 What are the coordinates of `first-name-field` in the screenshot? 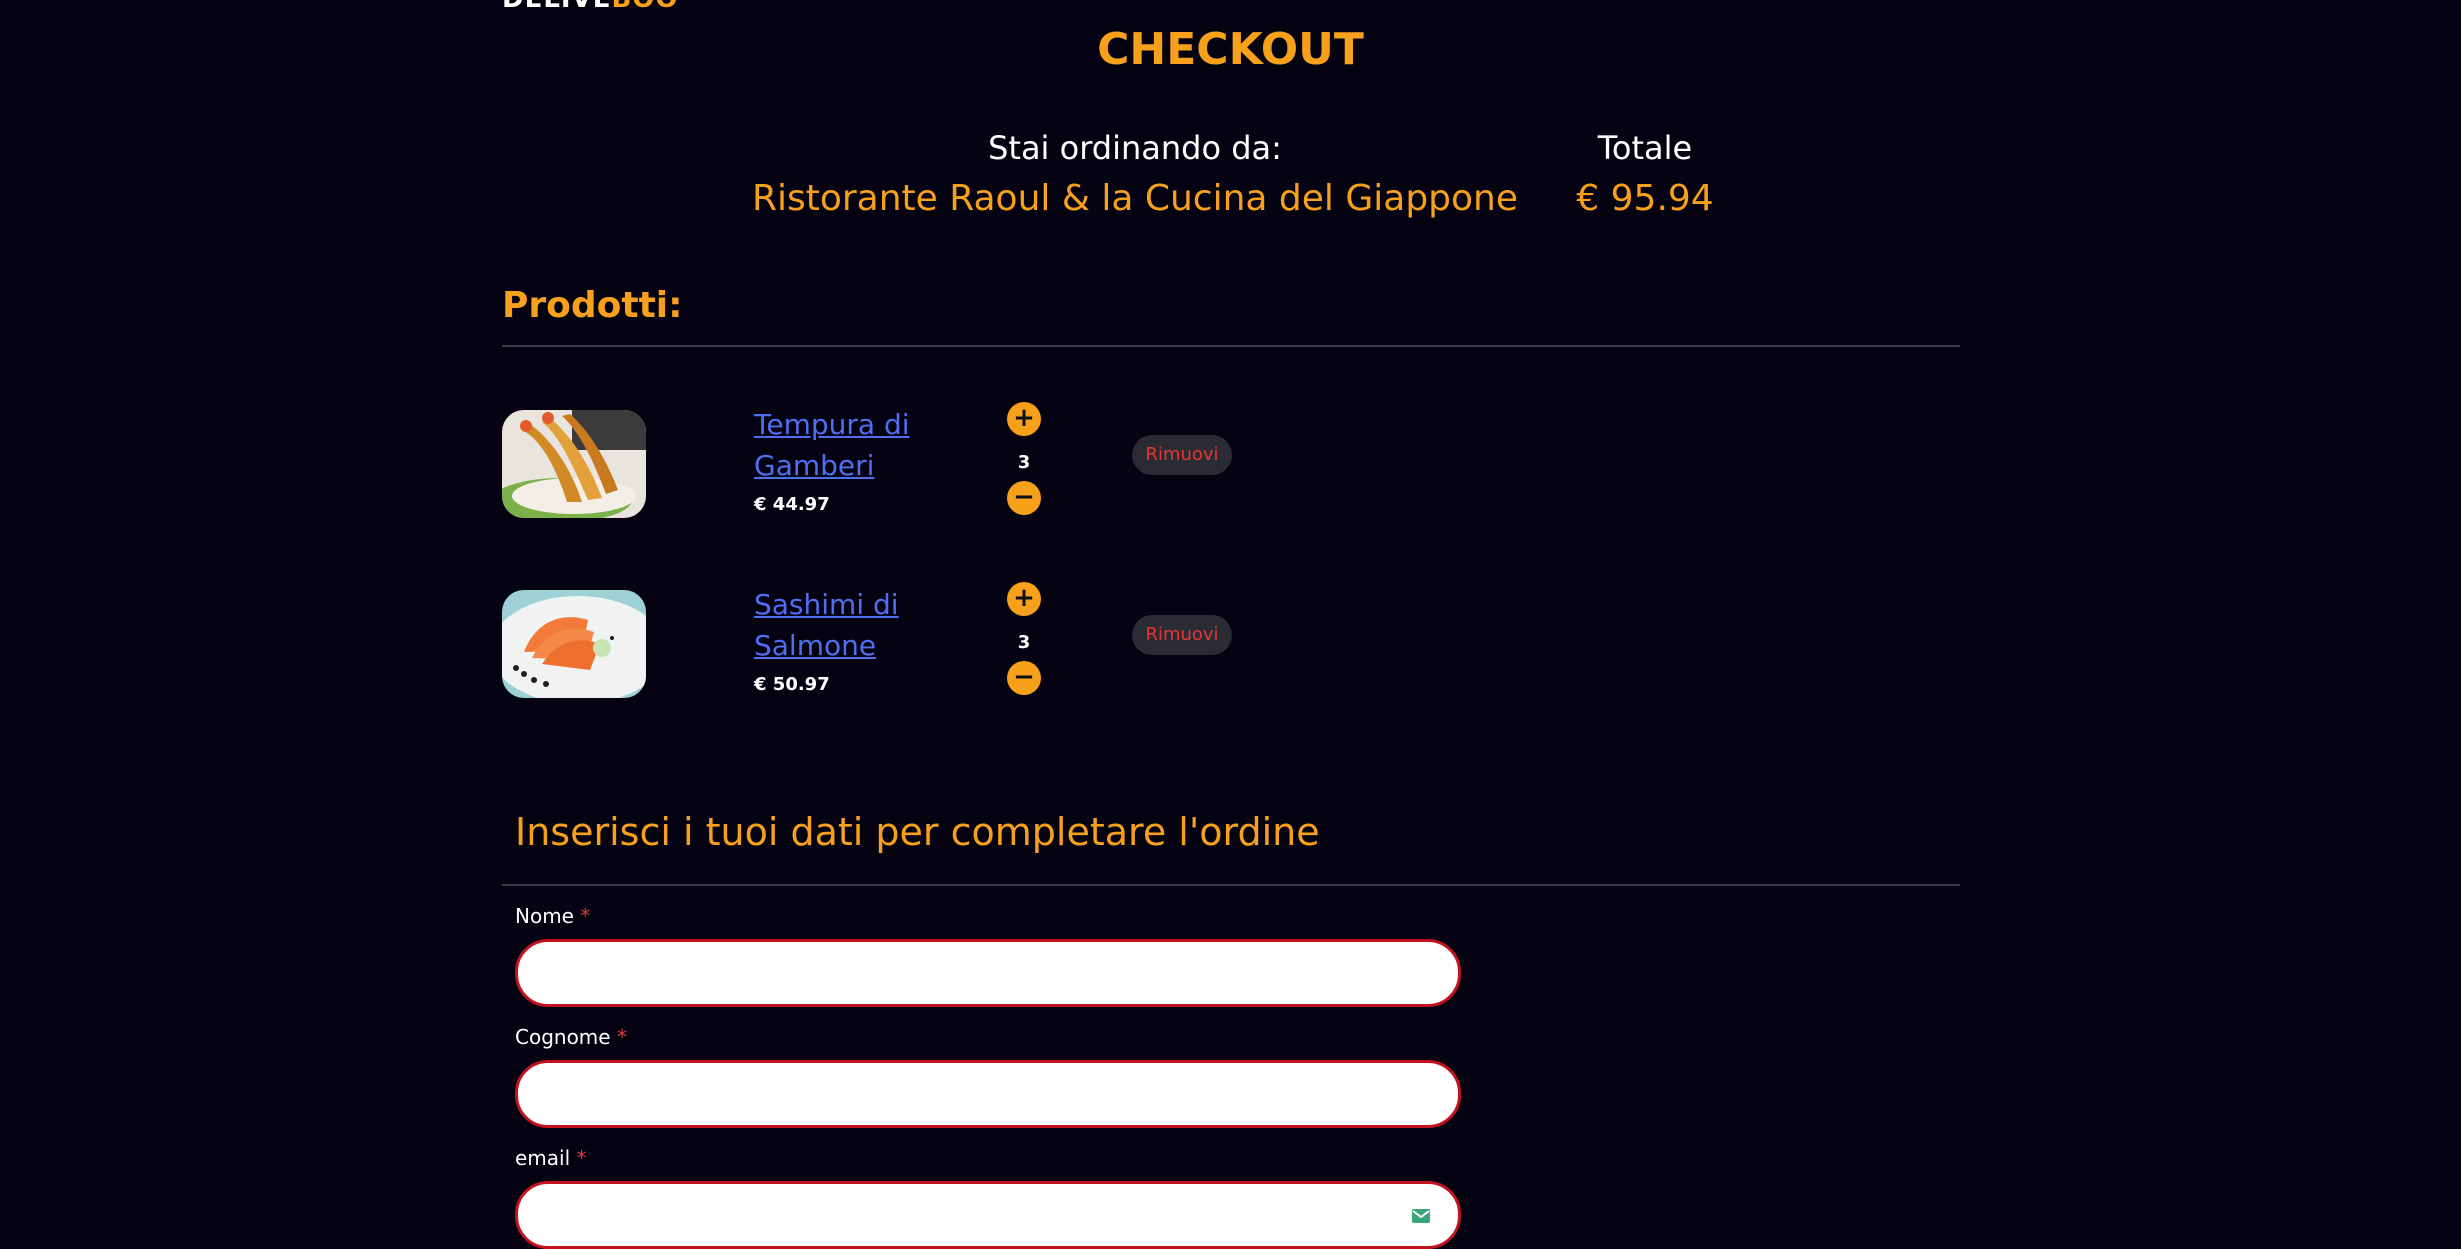 It's located at (988, 973).